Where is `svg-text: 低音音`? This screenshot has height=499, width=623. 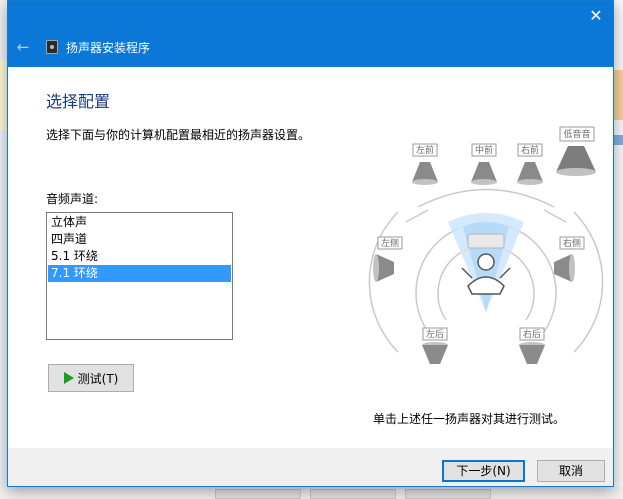
svg-text: 低音音 is located at coordinates (576, 134).